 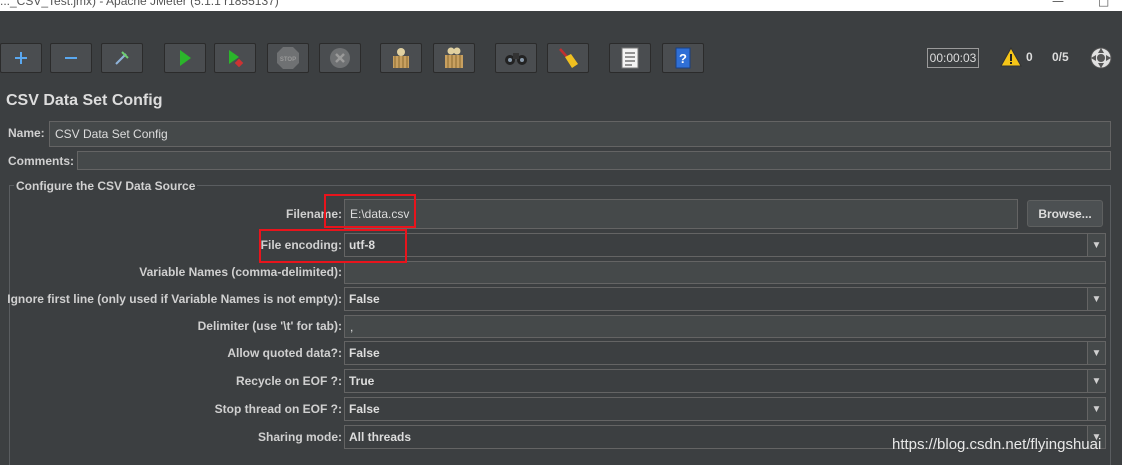 I want to click on shutdown-icon, so click(x=340, y=58).